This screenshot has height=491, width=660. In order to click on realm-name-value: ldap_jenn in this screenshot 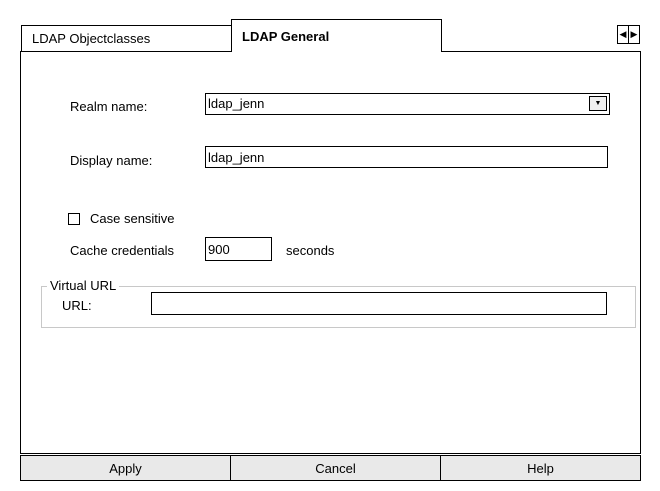, I will do `click(236, 103)`.